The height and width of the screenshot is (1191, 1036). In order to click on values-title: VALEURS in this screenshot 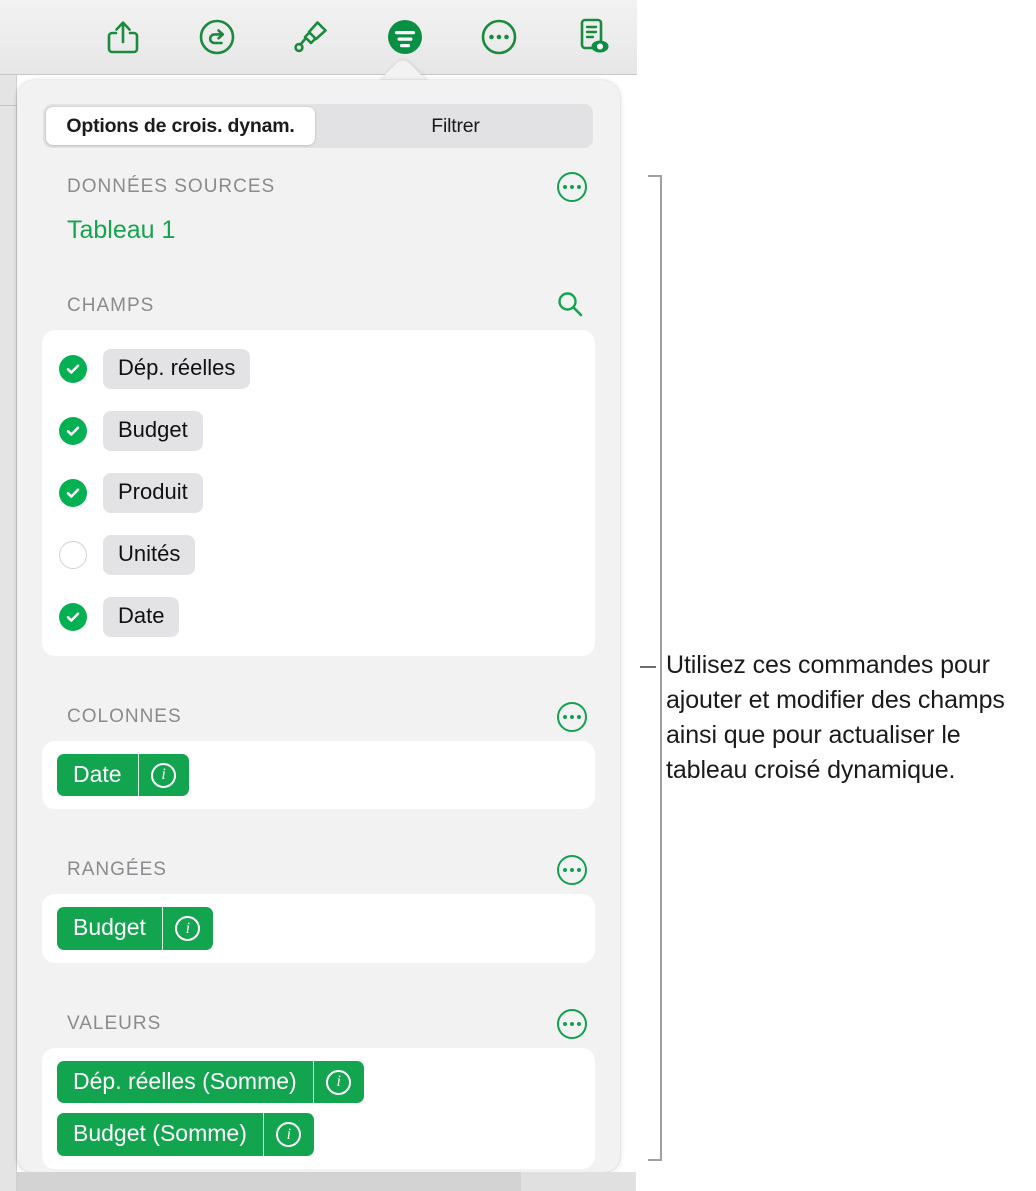, I will do `click(114, 1023)`.